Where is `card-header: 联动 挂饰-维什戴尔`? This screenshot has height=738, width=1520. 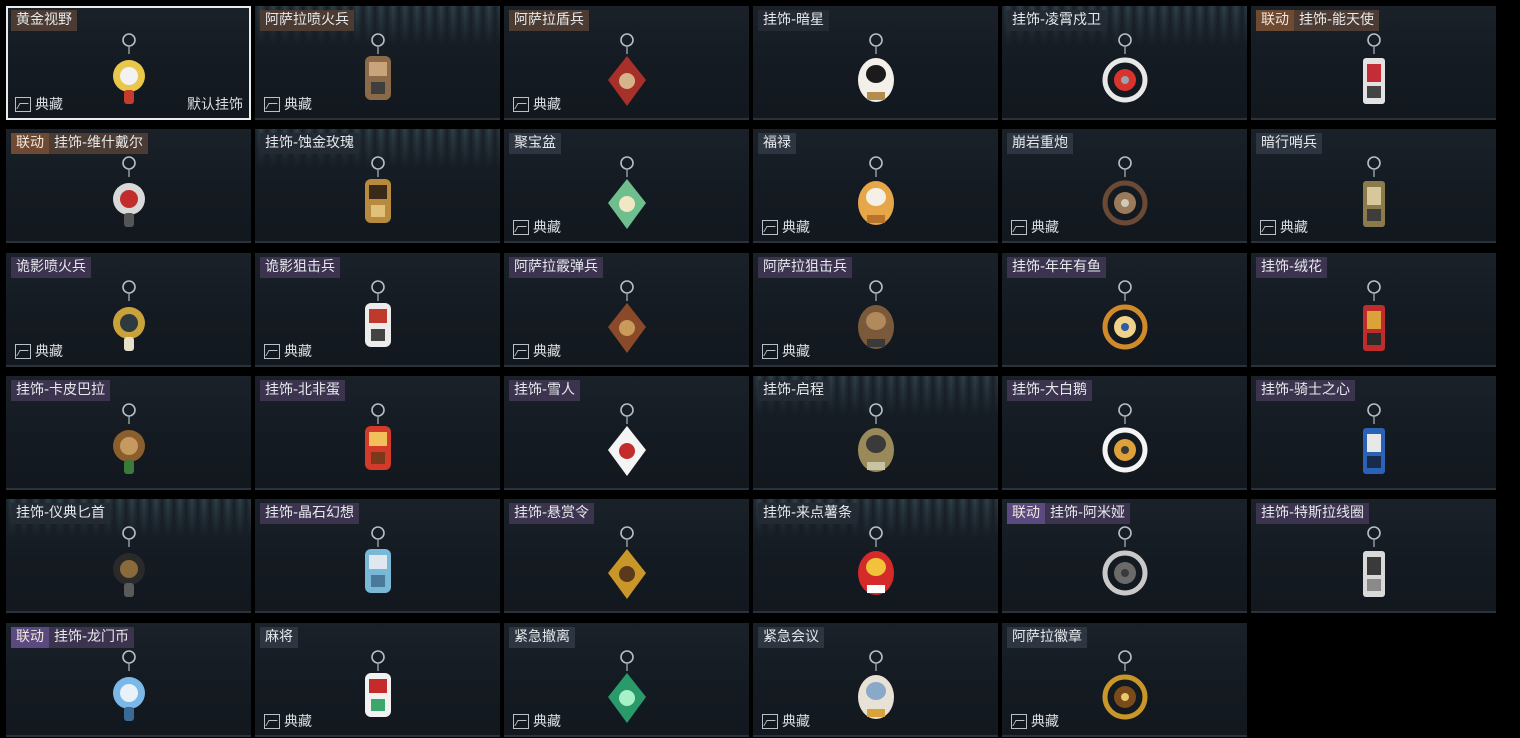 card-header: 联动 挂饰-维什戴尔 is located at coordinates (80, 143).